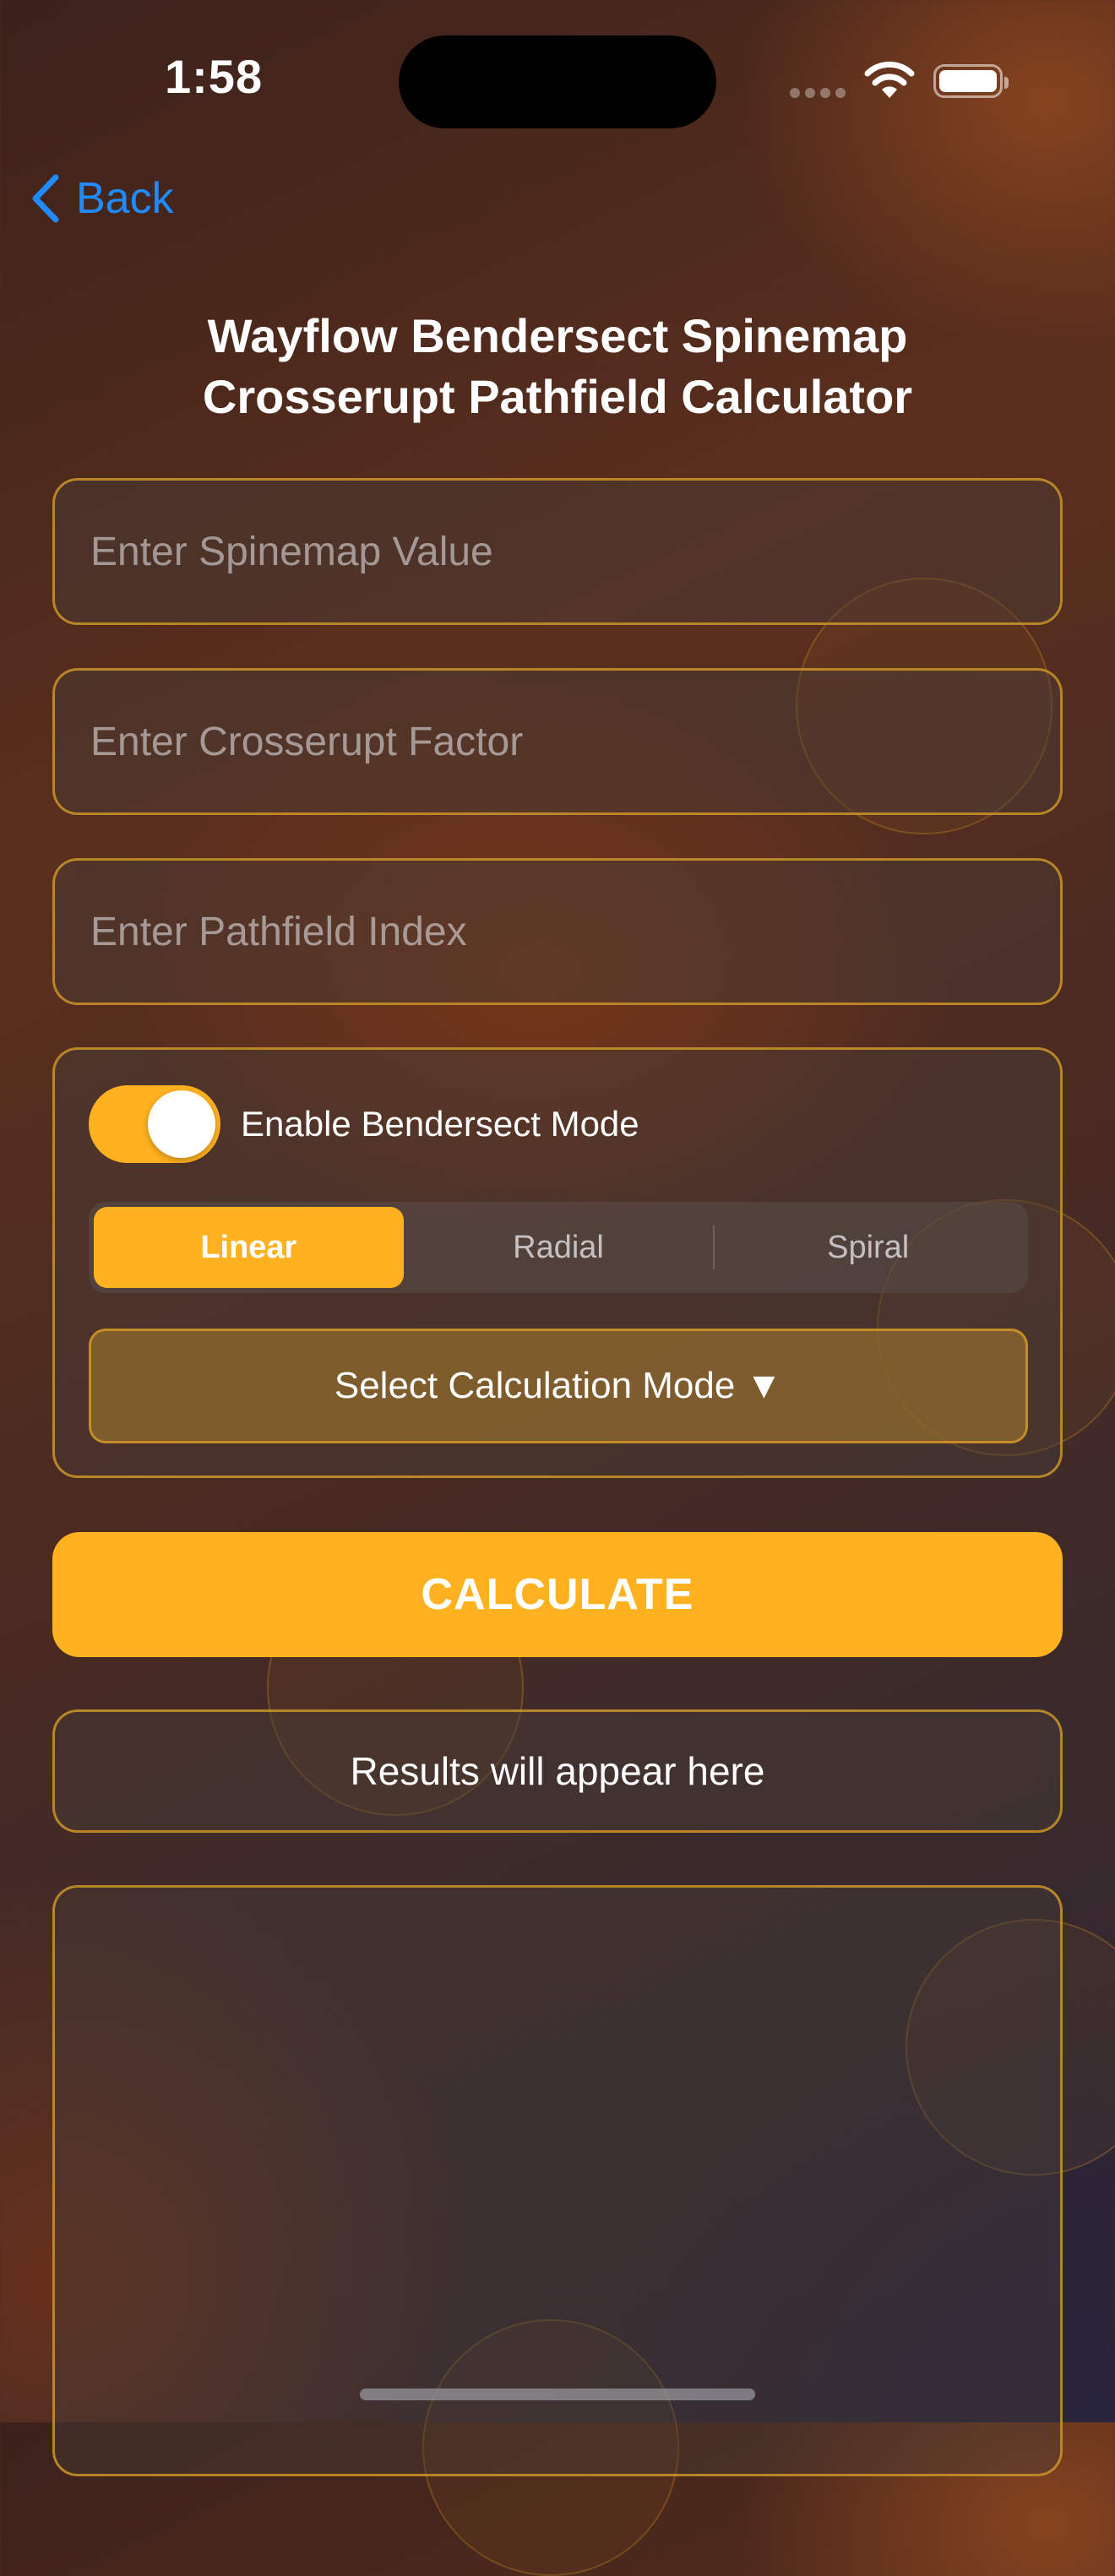  I want to click on dynamic-island, so click(557, 81).